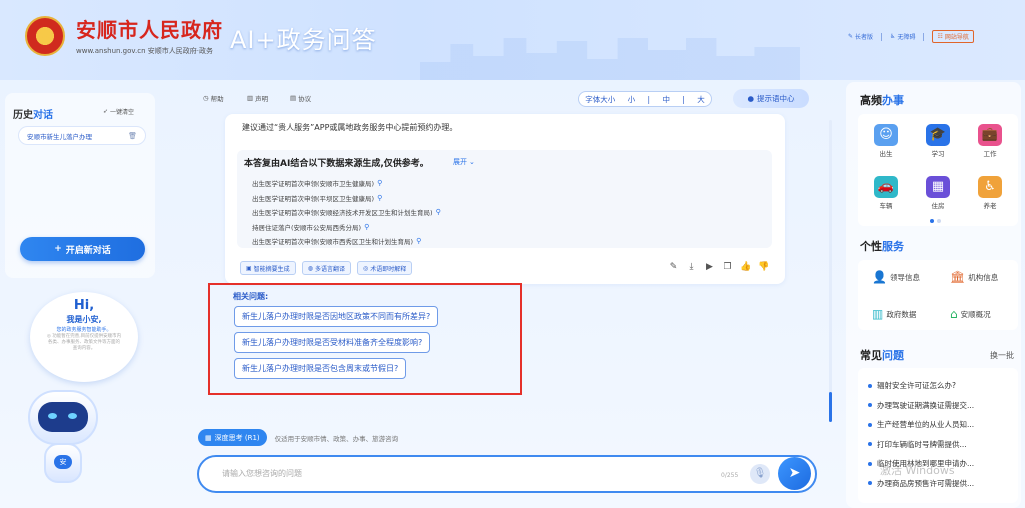 Image resolution: width=1025 pixels, height=508 pixels. What do you see at coordinates (990, 135) in the screenshot?
I see `briefcase-icon: 💼` at bounding box center [990, 135].